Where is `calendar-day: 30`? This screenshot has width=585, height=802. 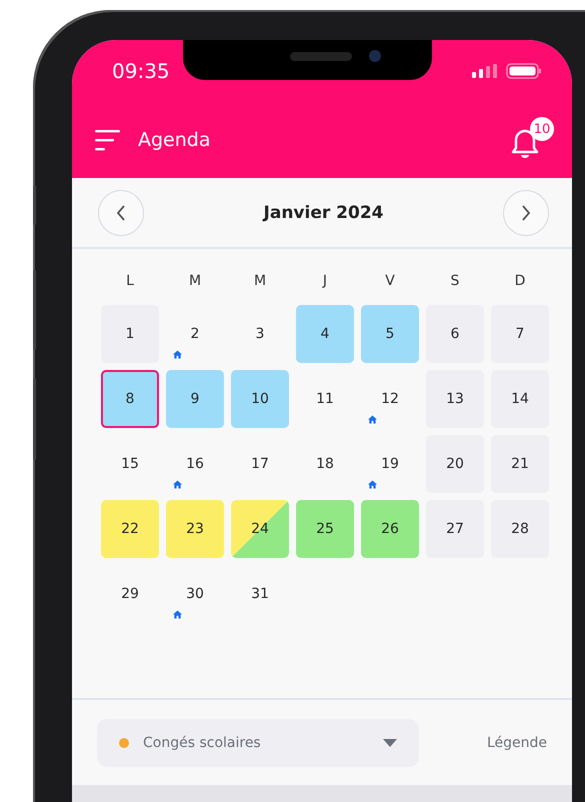 calendar-day: 30 is located at coordinates (195, 594).